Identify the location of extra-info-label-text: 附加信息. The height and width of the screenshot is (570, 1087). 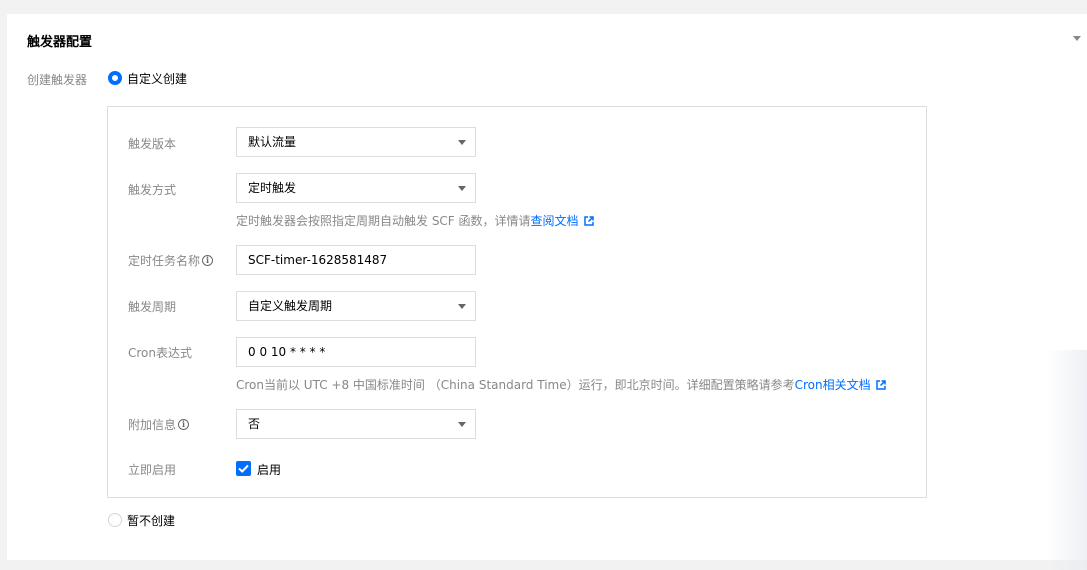
(152, 425).